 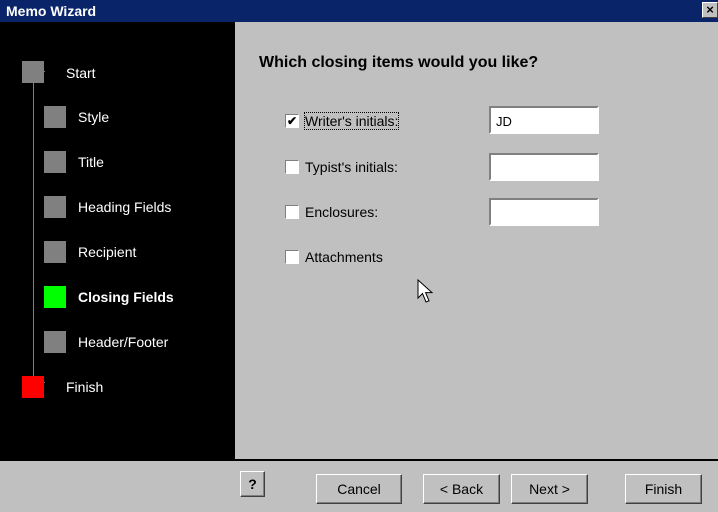 What do you see at coordinates (252, 484) in the screenshot?
I see `help-button: ?` at bounding box center [252, 484].